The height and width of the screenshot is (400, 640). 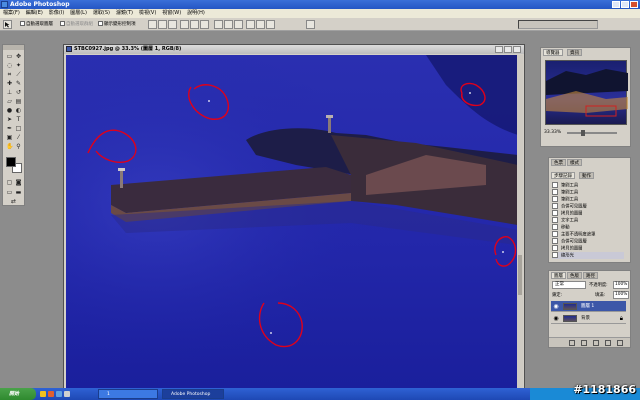 What do you see at coordinates (13, 47) in the screenshot?
I see `toolbox-grip` at bounding box center [13, 47].